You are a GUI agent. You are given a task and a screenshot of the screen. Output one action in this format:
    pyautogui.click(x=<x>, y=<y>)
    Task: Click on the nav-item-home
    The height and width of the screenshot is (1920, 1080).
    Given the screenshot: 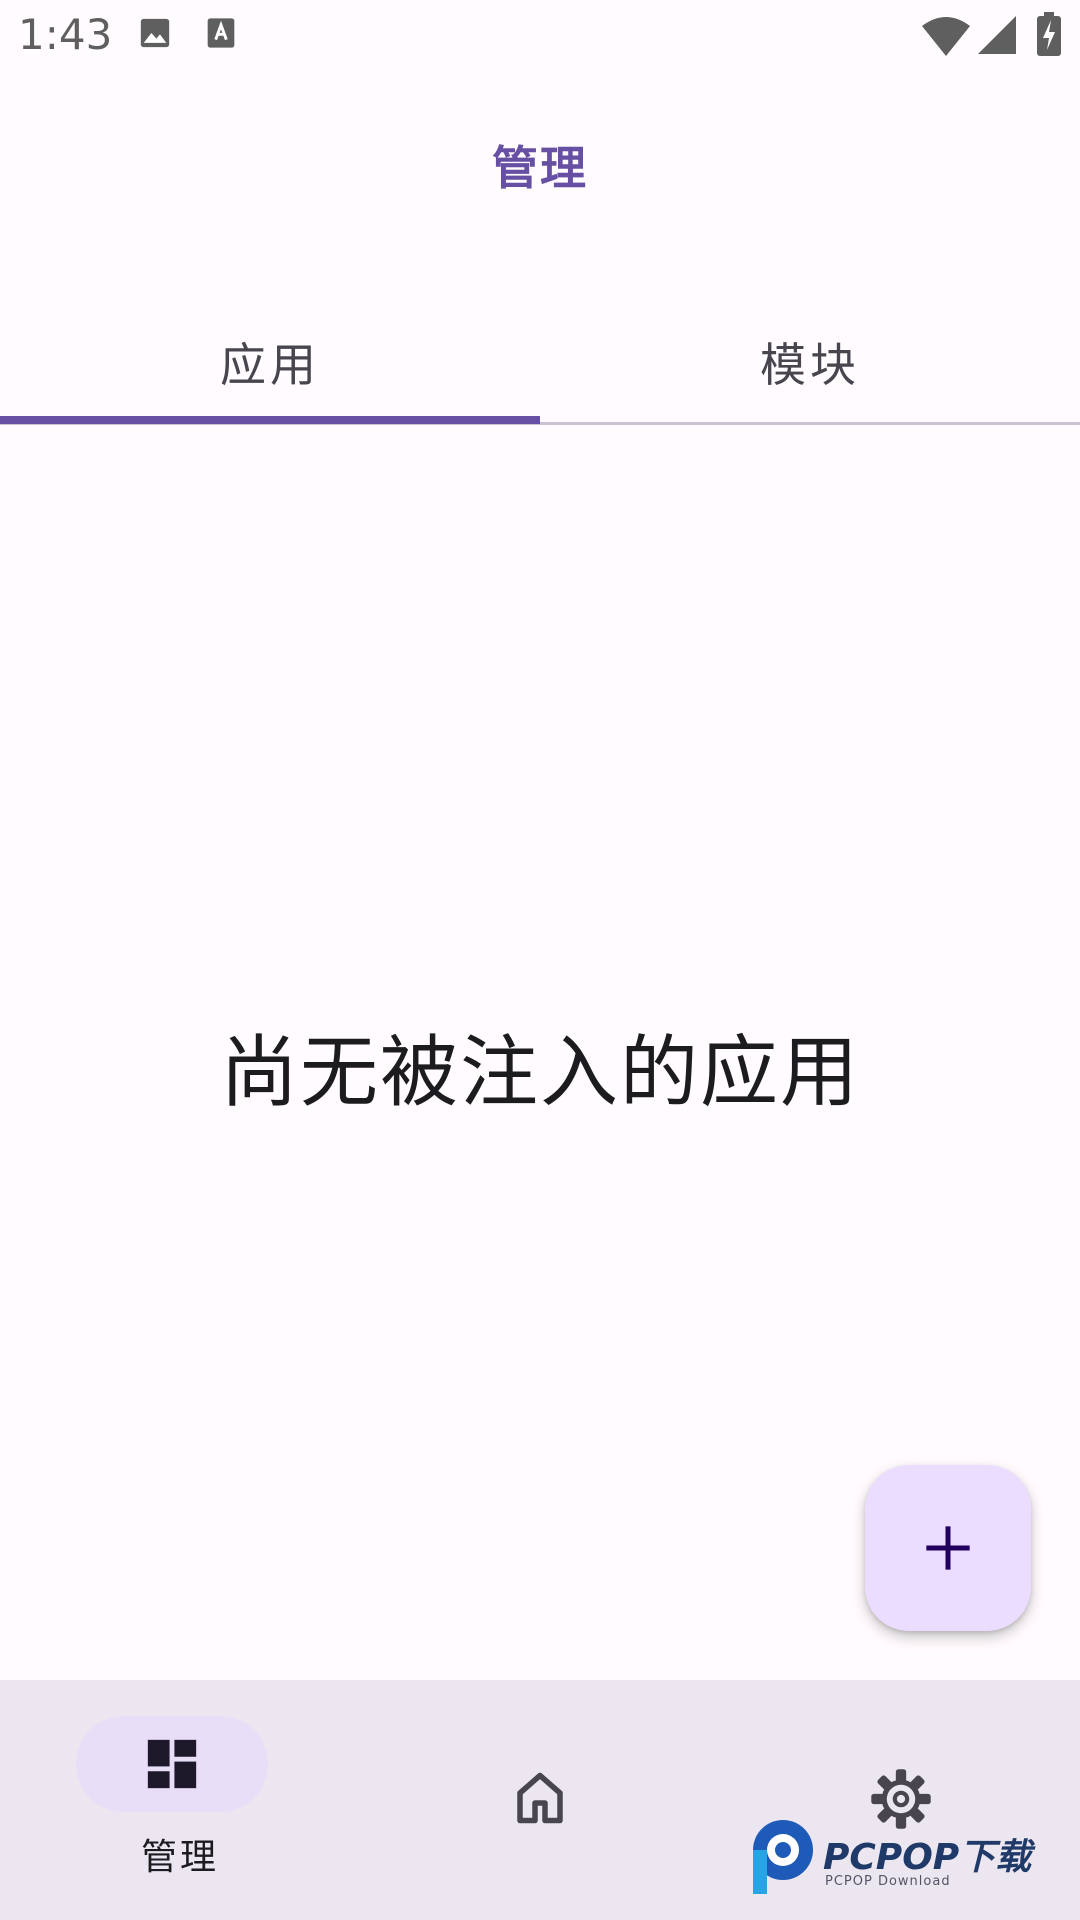 What is the action you would take?
    pyautogui.click(x=540, y=1800)
    